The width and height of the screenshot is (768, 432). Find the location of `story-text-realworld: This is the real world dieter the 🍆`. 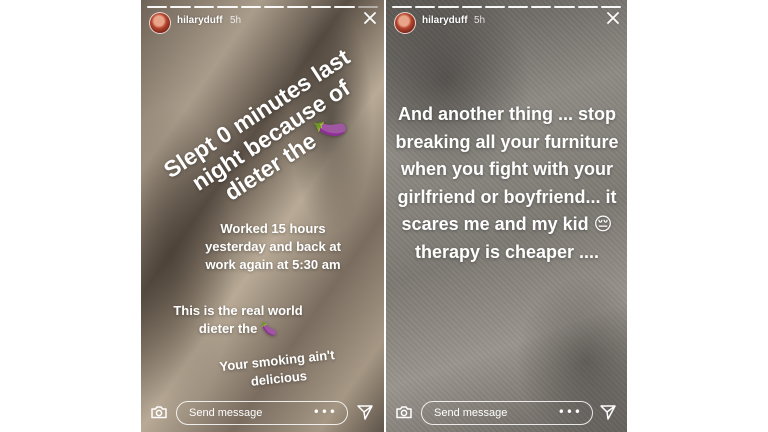

story-text-realworld: This is the real world dieter the 🍆 is located at coordinates (238, 320).